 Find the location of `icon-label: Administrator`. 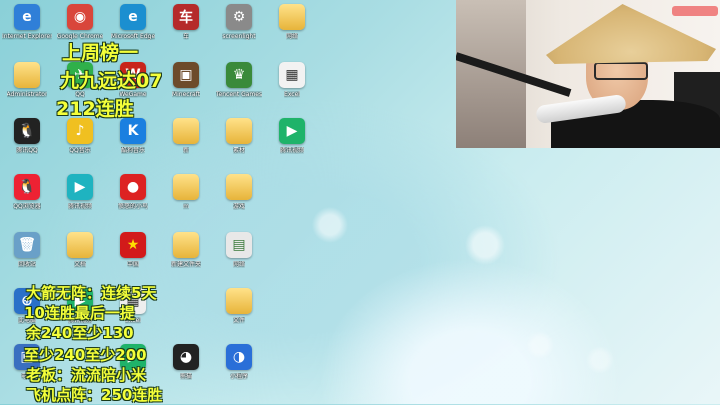

icon-label: Administrator is located at coordinates (27, 94).